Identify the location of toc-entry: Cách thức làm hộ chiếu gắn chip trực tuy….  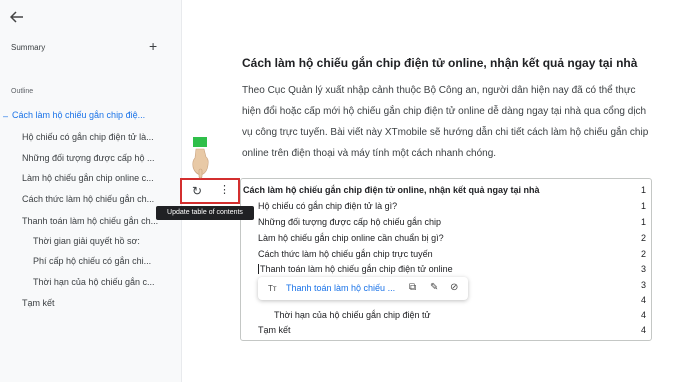
(345, 254).